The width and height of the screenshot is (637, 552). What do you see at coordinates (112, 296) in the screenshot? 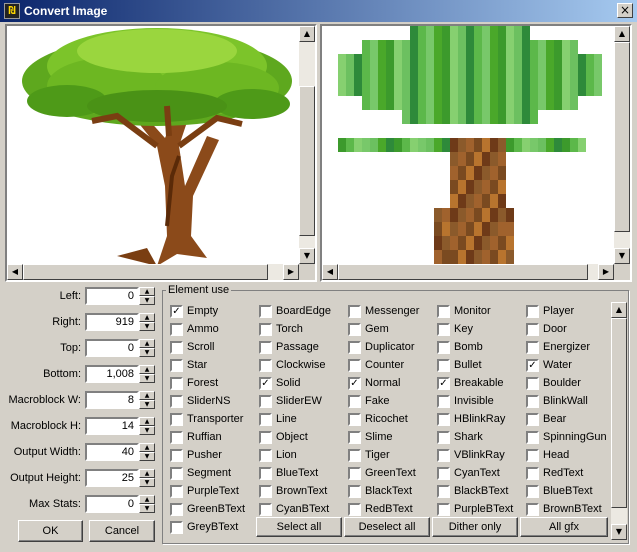
I see `left-input: 0` at bounding box center [112, 296].